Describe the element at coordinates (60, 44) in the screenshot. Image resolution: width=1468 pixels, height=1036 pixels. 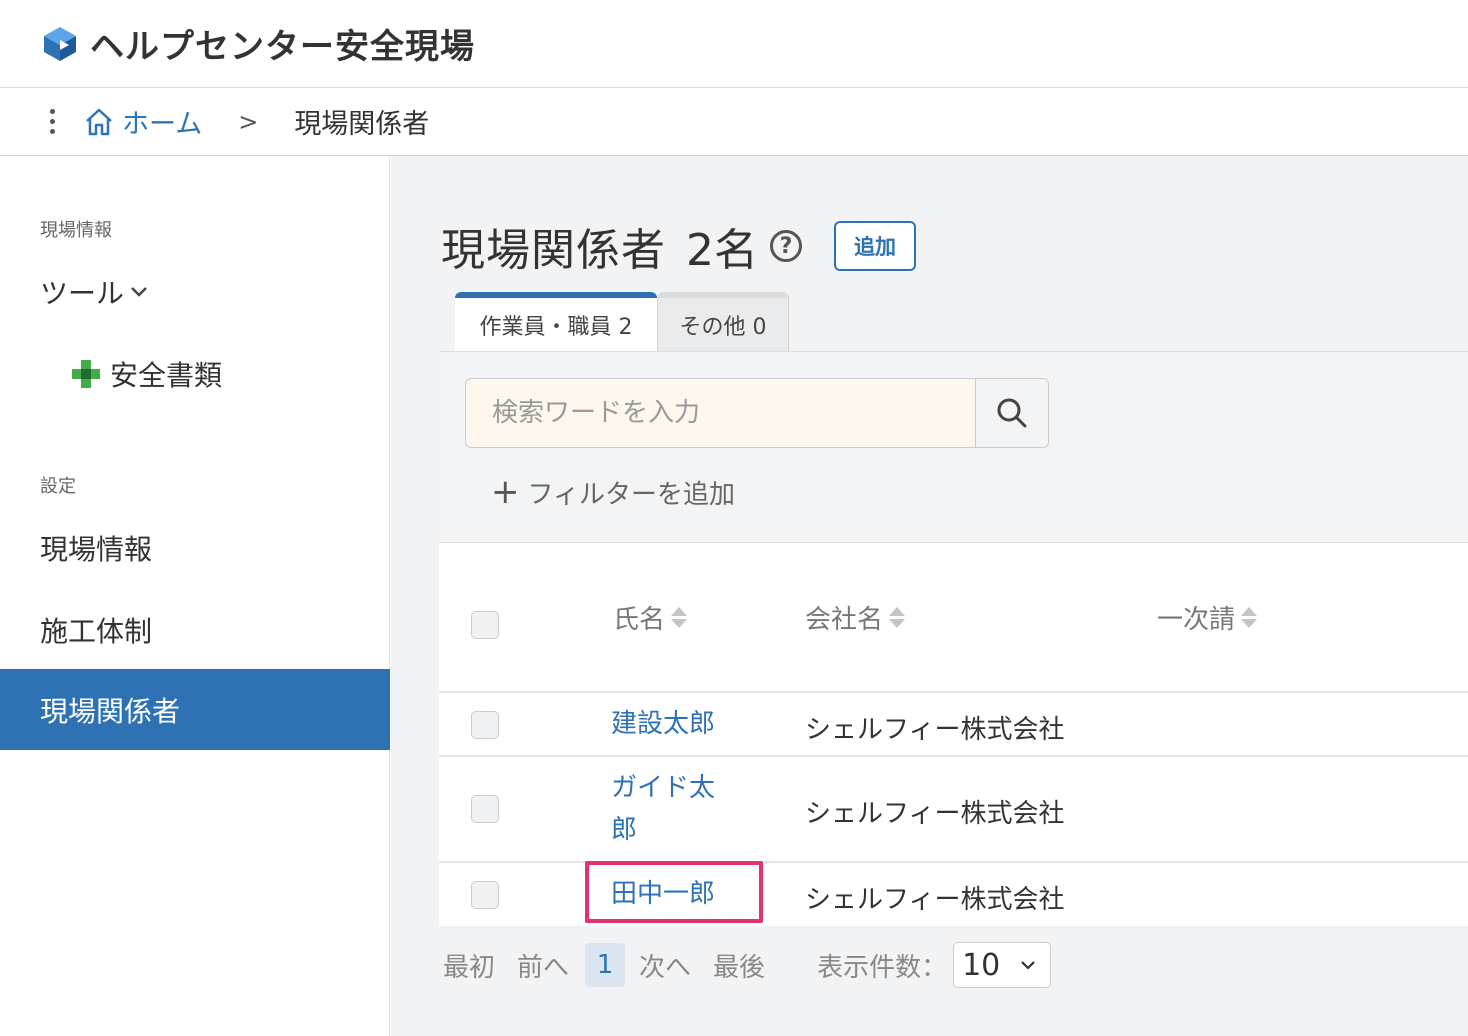
I see `cube-logo-icon` at that location.